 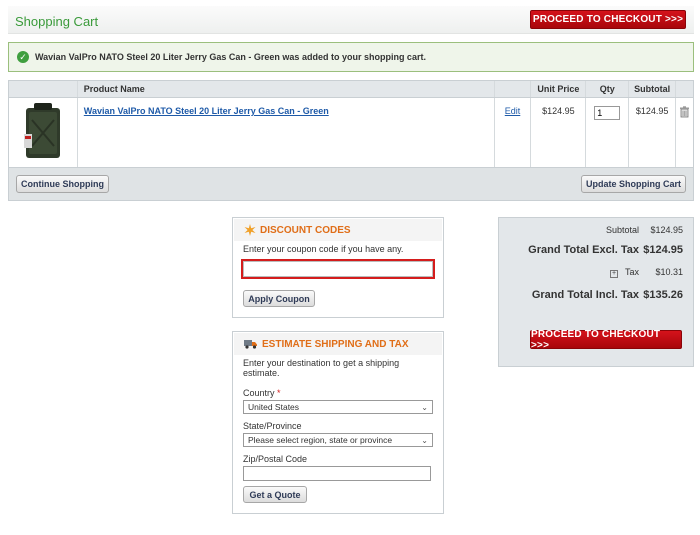 I want to click on discount-codes-title: DISCOUNT CODES, so click(x=305, y=230).